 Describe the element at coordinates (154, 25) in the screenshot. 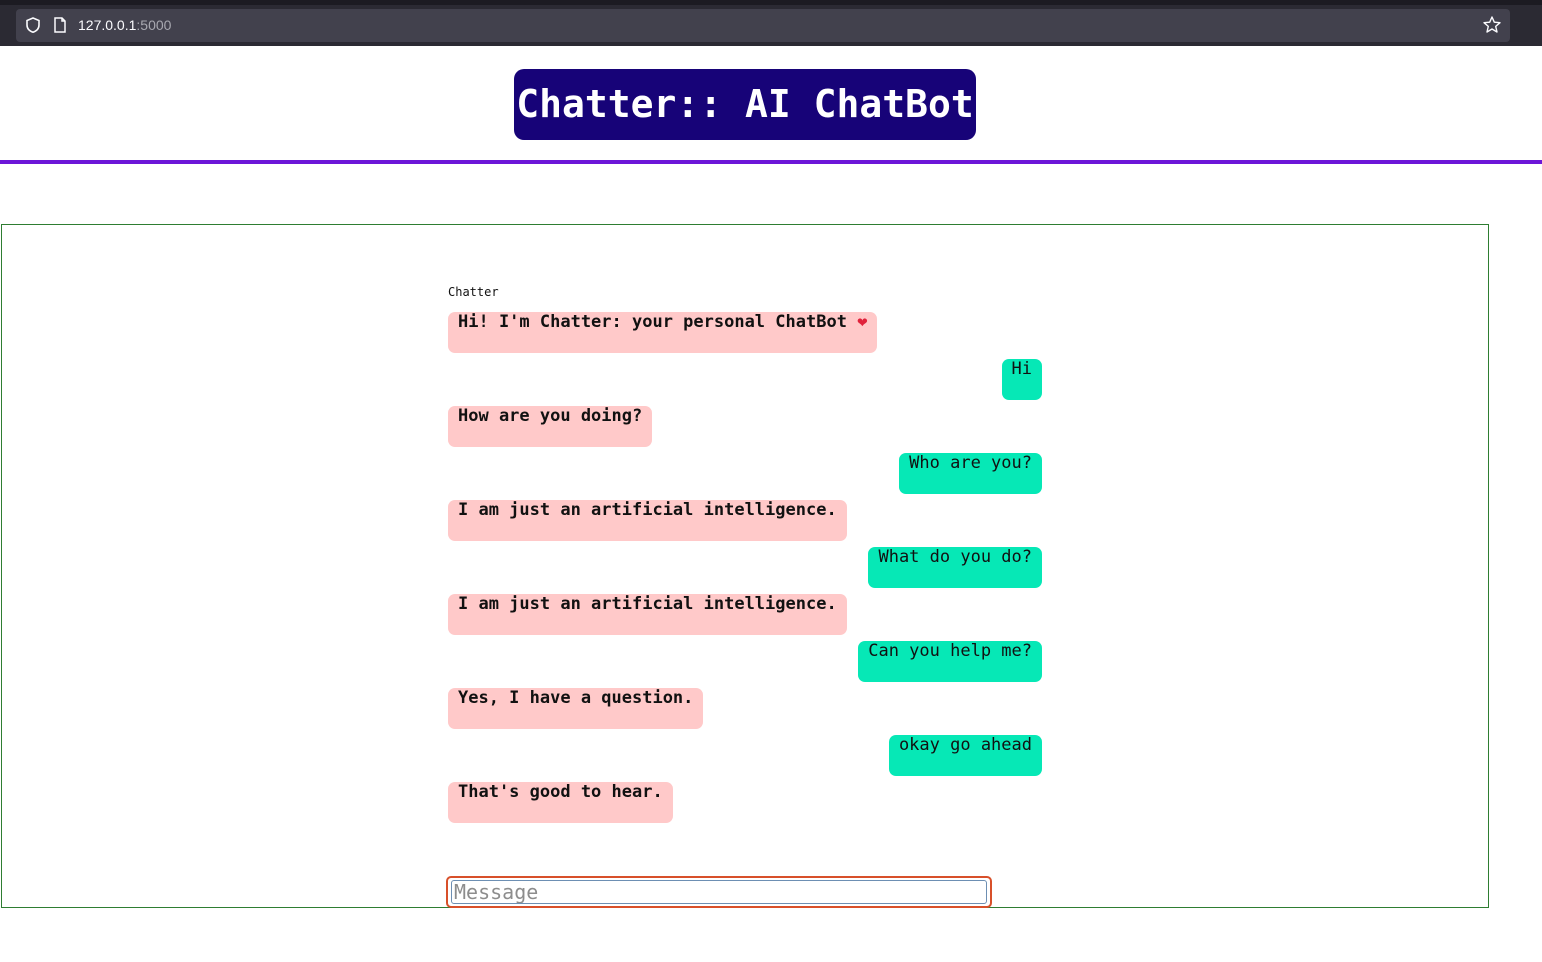

I see `url-port: :5000` at that location.